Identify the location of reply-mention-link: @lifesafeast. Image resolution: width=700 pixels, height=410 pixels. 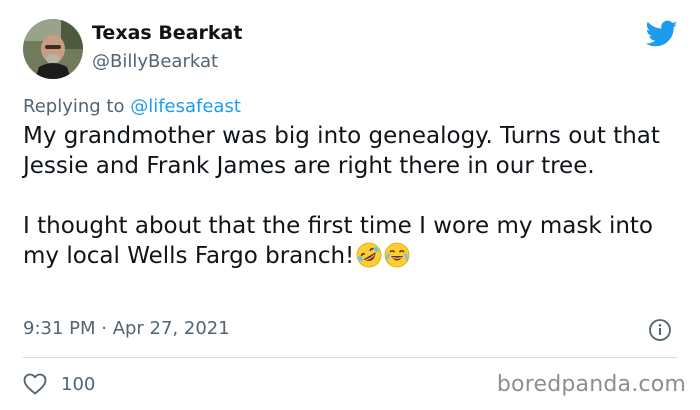
(185, 106).